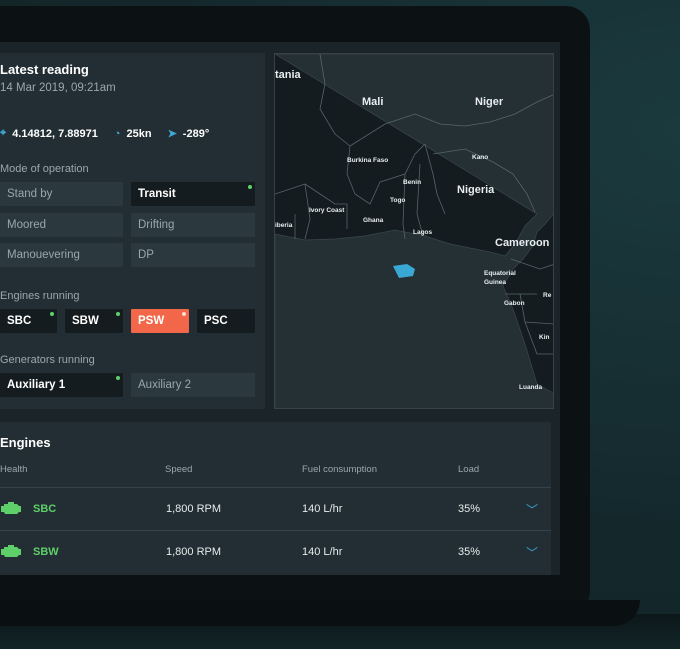 The height and width of the screenshot is (649, 680). I want to click on map-label-country: Togo, so click(398, 200).